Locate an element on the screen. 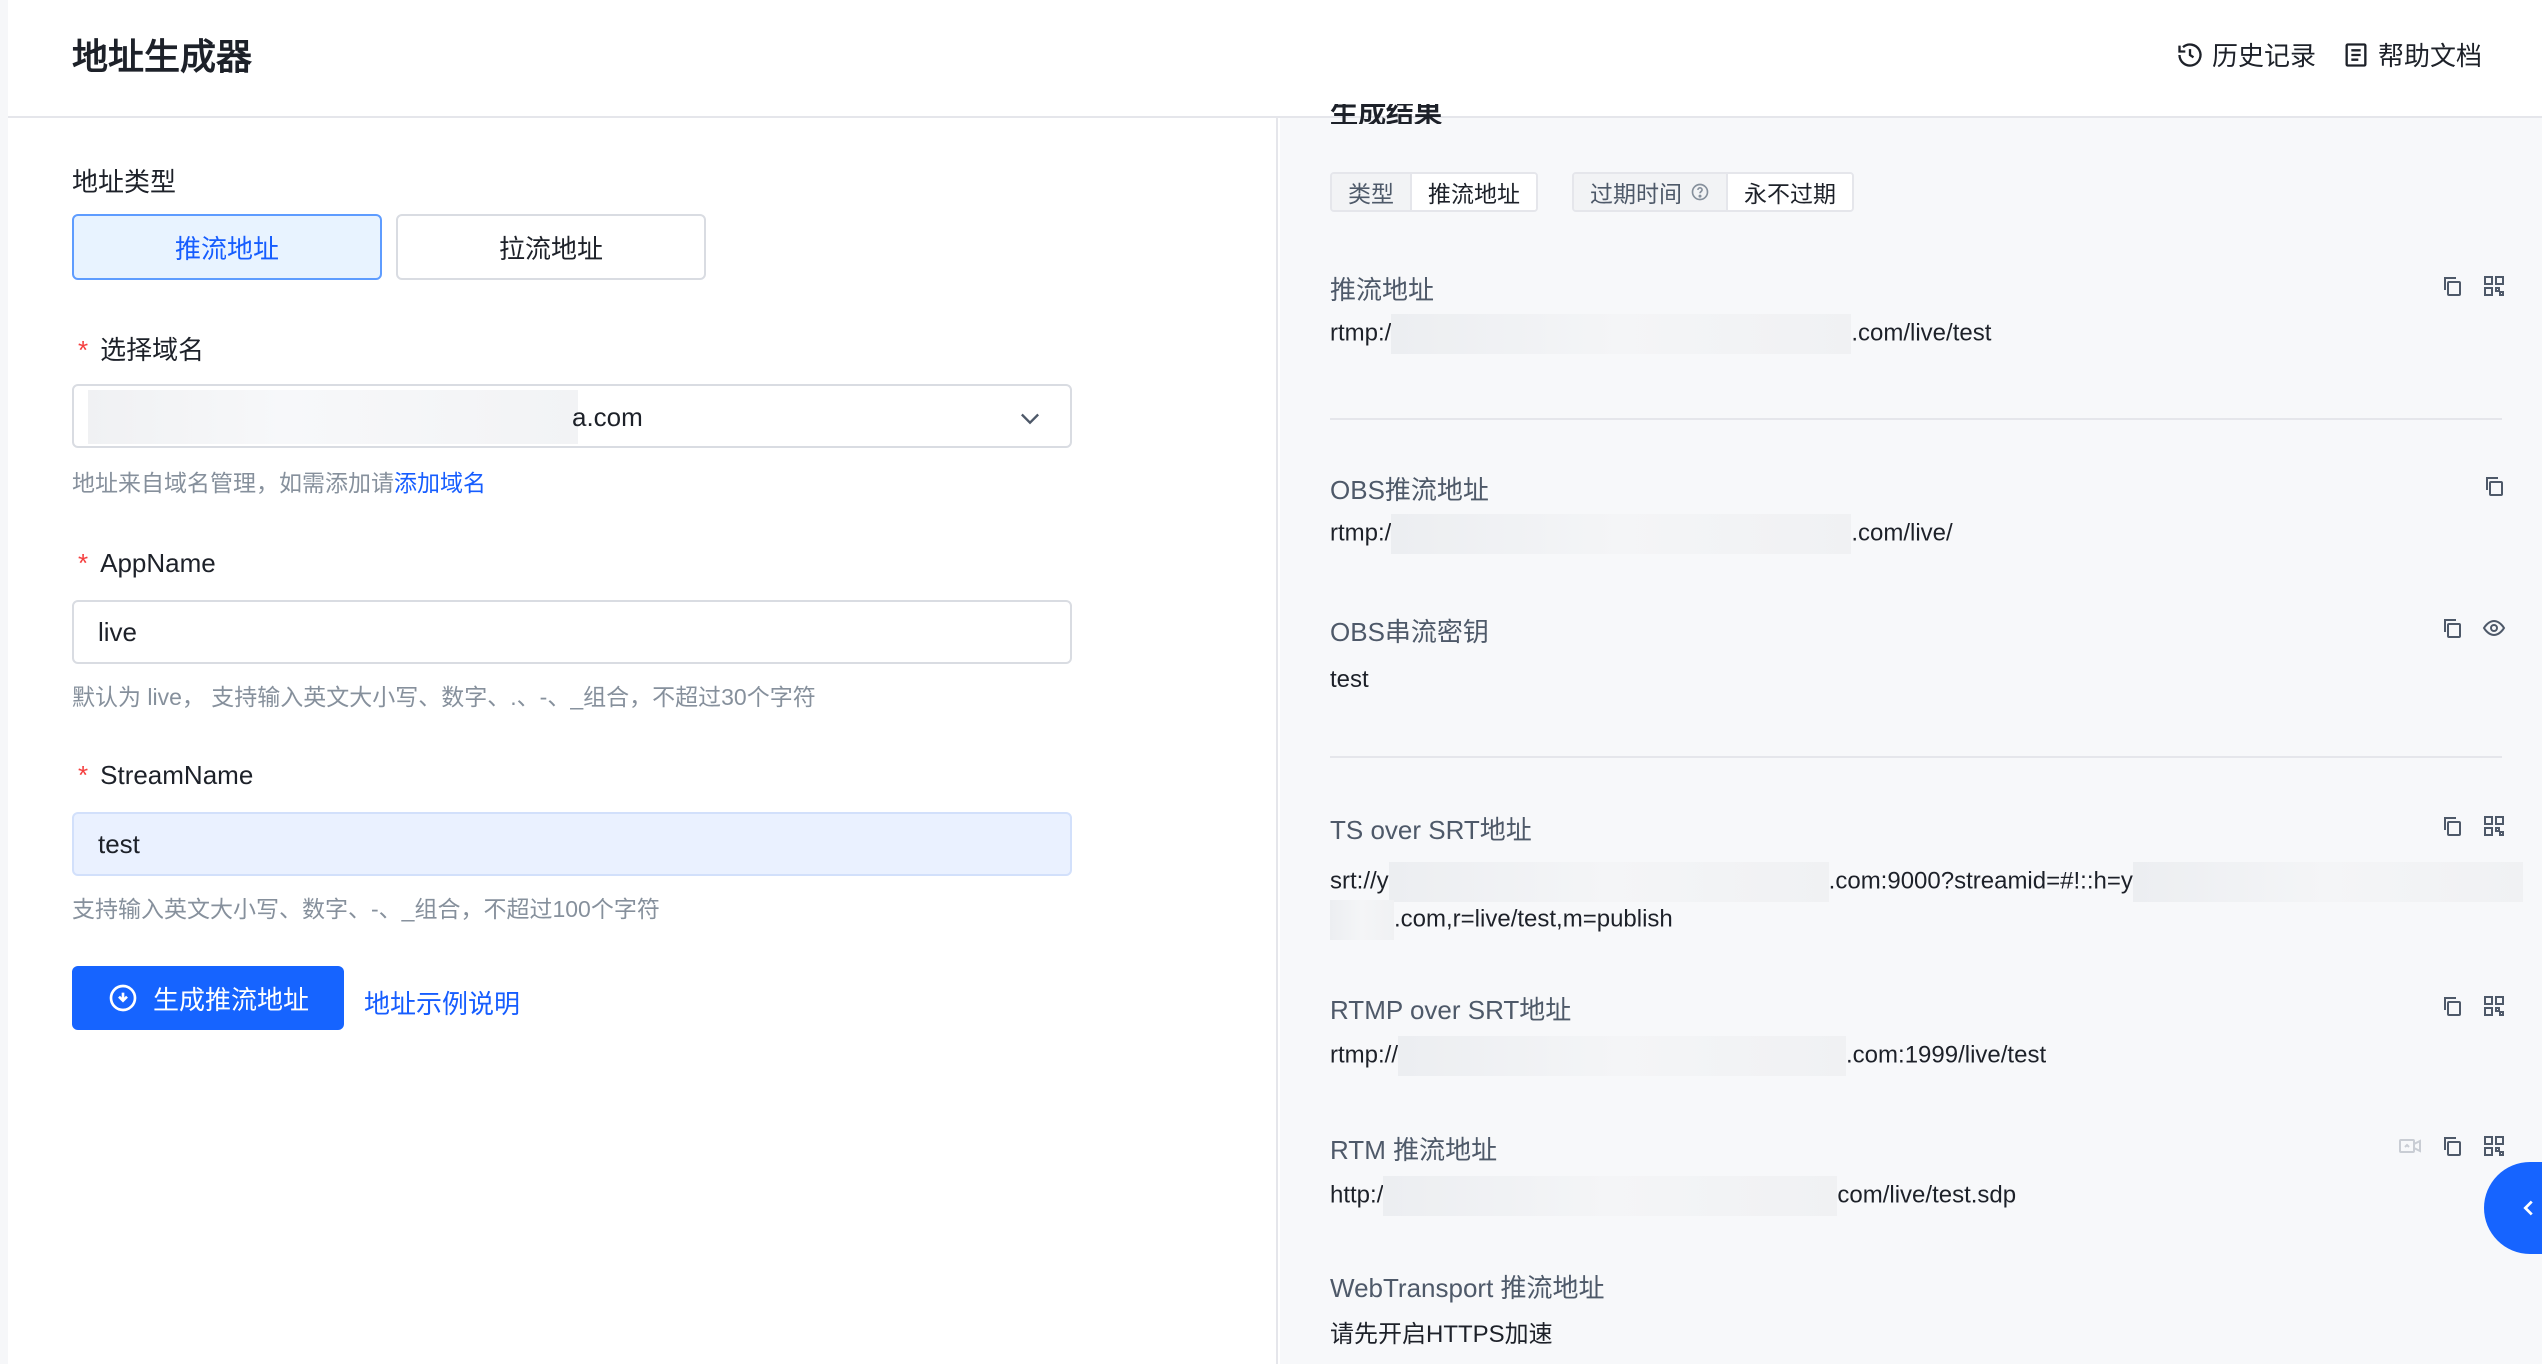  push-address-value: rtmp:/.com/live/test is located at coordinates (1660, 334).